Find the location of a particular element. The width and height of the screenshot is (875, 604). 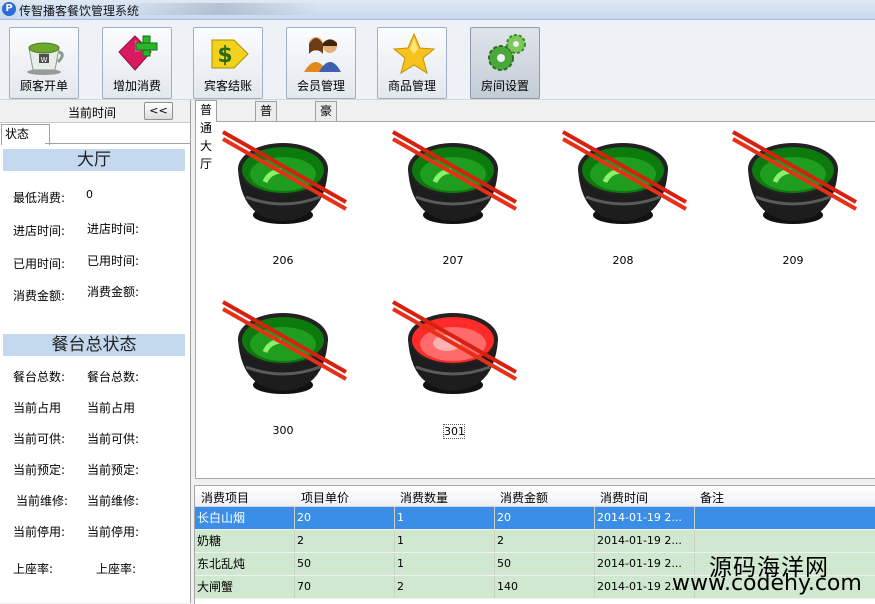

current-time-bar: 当前时间 << is located at coordinates (95, 111).